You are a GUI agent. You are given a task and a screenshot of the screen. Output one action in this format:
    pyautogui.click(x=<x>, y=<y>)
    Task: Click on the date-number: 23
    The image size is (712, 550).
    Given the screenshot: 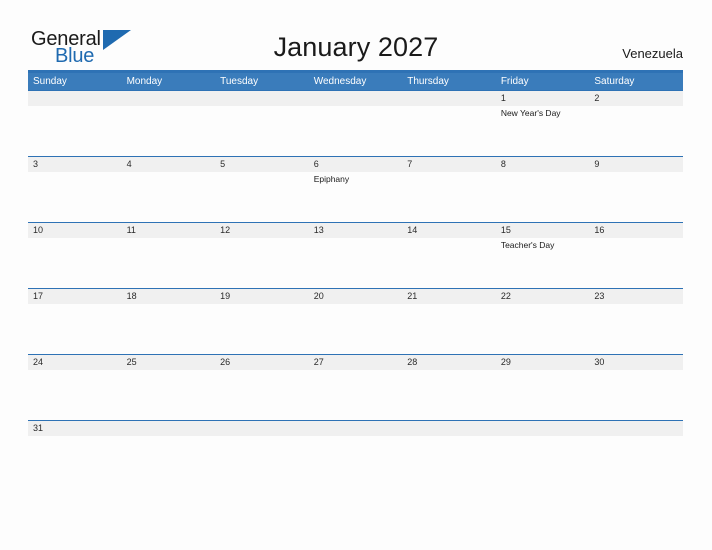 What is the action you would take?
    pyautogui.click(x=636, y=296)
    